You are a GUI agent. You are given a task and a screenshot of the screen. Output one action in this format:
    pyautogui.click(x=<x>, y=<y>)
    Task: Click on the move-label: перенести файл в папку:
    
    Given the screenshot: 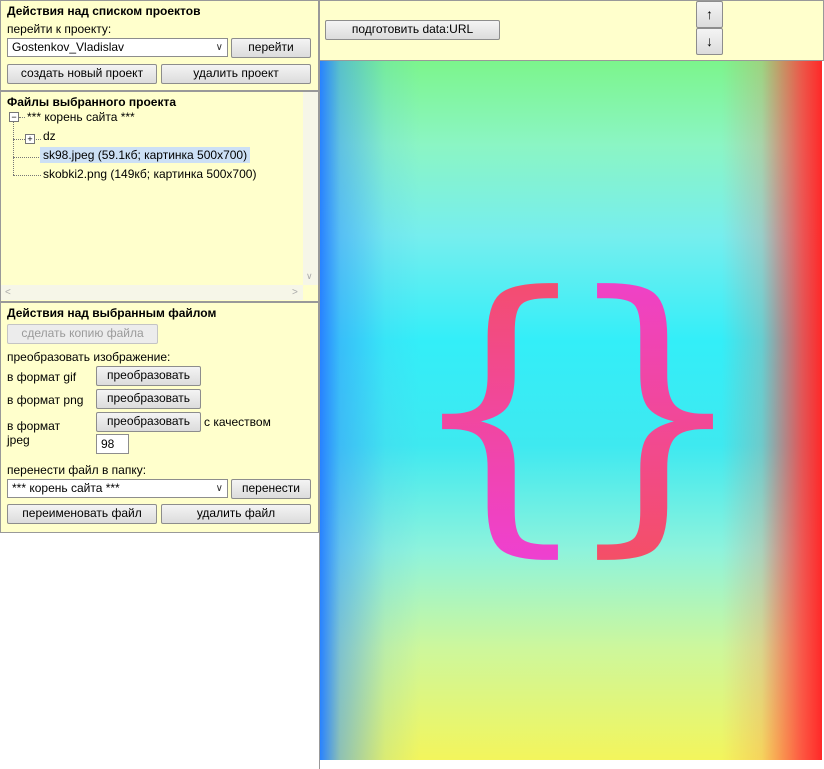 What is the action you would take?
    pyautogui.click(x=77, y=470)
    